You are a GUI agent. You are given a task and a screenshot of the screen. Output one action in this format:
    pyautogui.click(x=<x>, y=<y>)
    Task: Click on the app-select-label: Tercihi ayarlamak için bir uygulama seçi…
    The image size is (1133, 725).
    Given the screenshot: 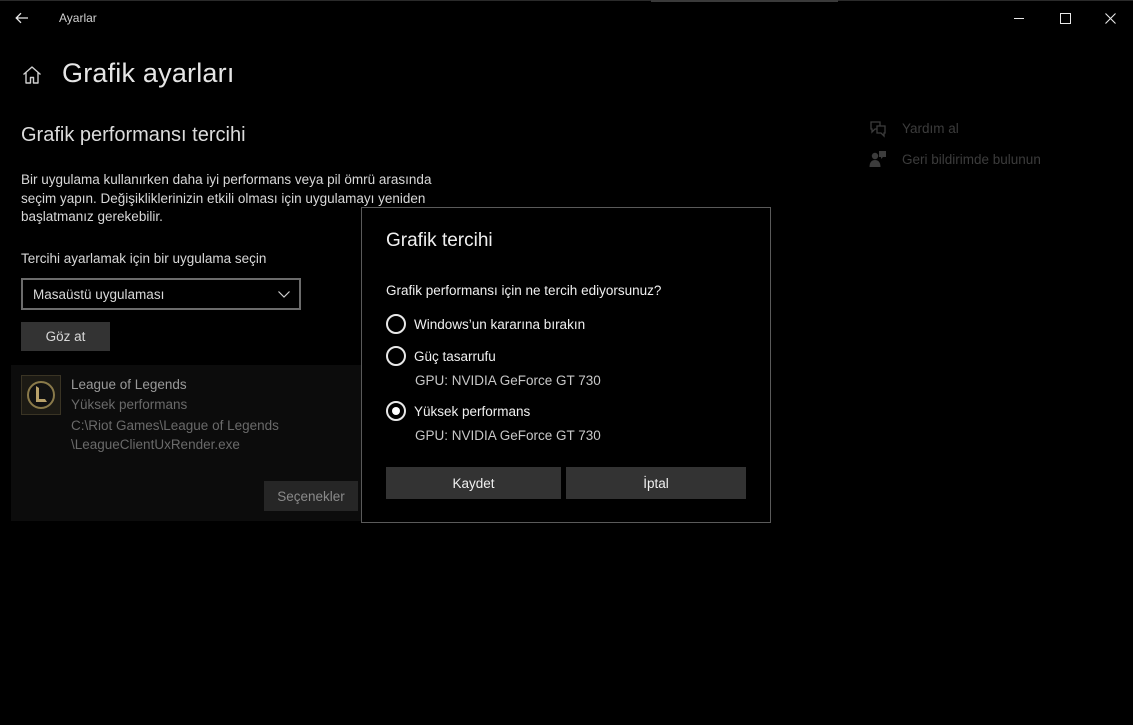 What is the action you would take?
    pyautogui.click(x=144, y=258)
    